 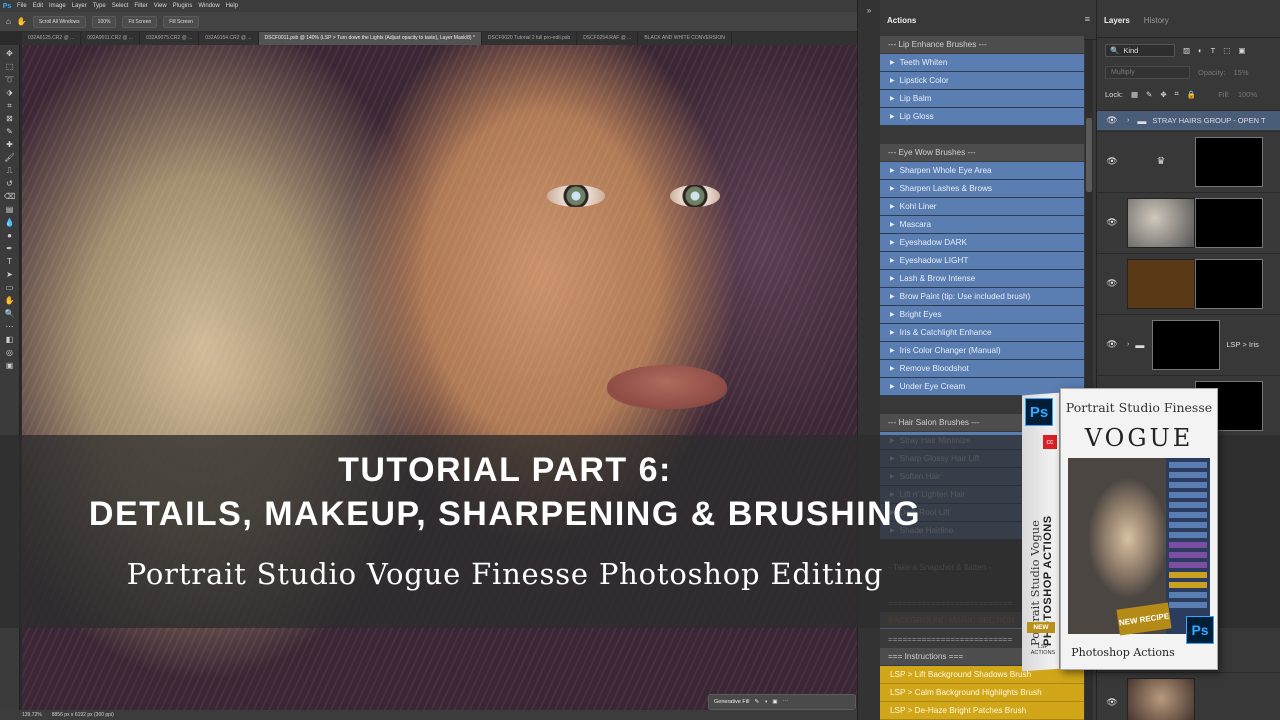 What do you see at coordinates (982, 45) in the screenshot?
I see `action-set-header: --- Lip Enhance Brushes ---` at bounding box center [982, 45].